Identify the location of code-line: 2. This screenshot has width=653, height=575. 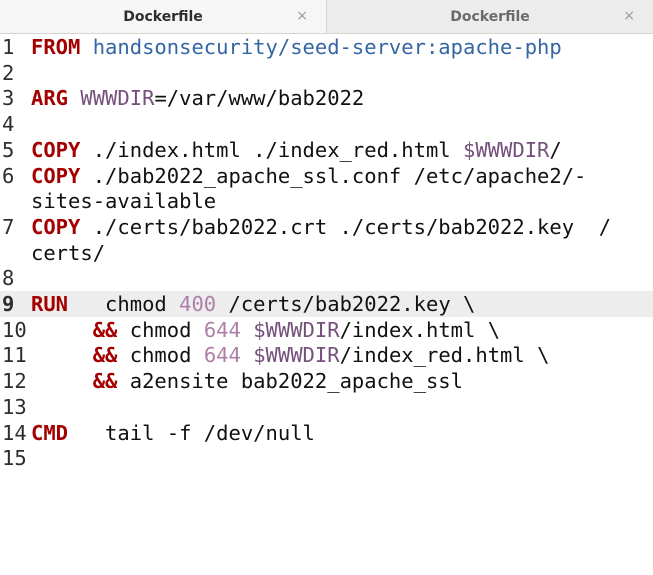
(326, 73).